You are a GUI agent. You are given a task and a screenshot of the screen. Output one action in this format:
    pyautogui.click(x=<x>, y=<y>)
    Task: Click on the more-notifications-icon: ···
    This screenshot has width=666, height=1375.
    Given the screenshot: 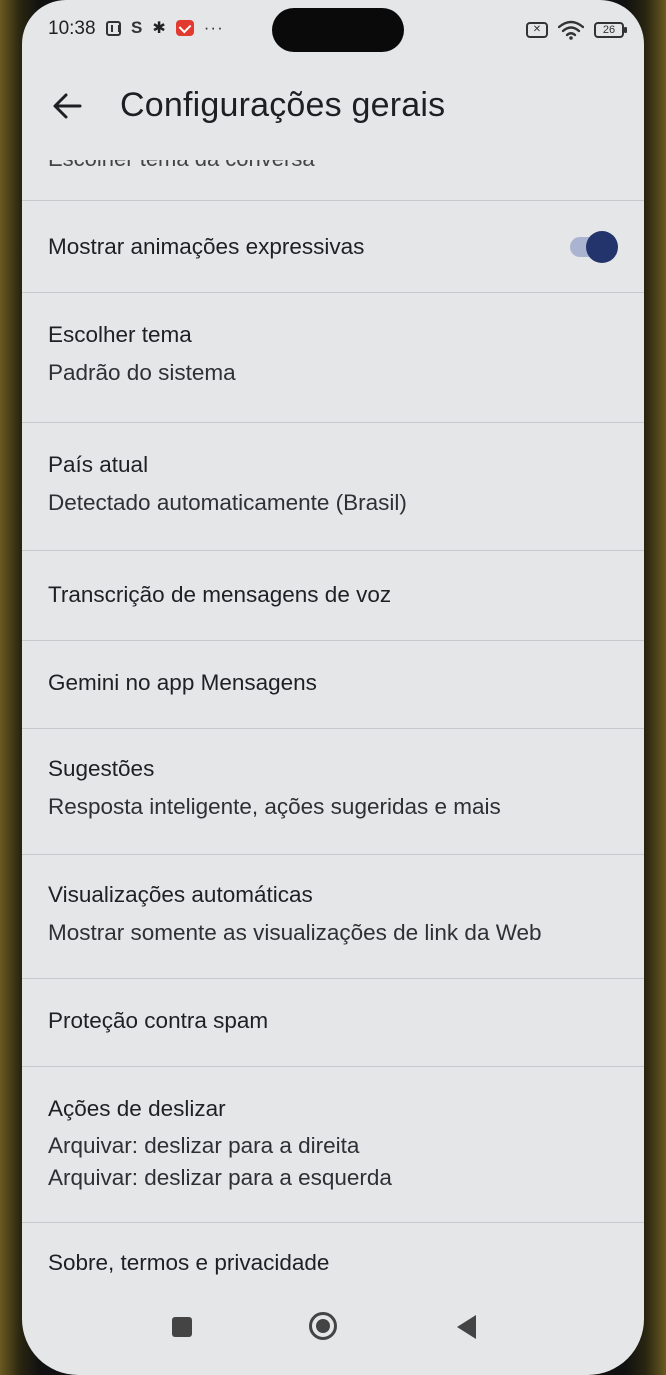 What is the action you would take?
    pyautogui.click(x=213, y=27)
    